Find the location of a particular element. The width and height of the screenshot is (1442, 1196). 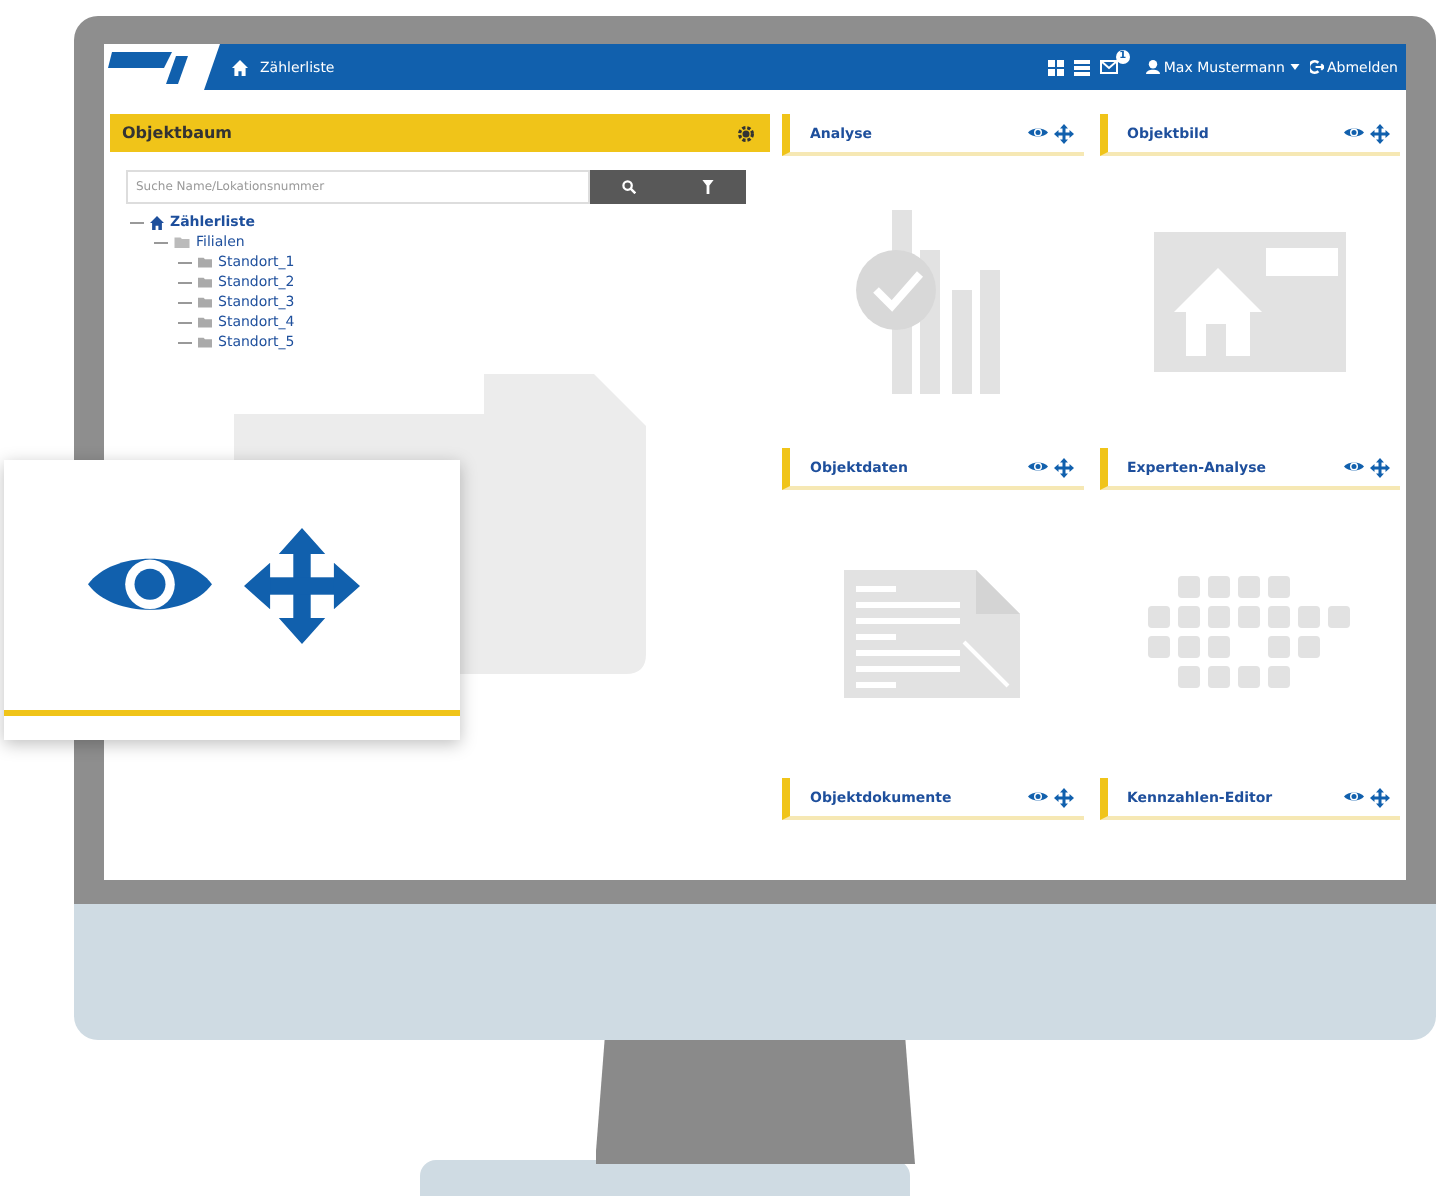

panel-title: Objektbaum is located at coordinates (177, 133).